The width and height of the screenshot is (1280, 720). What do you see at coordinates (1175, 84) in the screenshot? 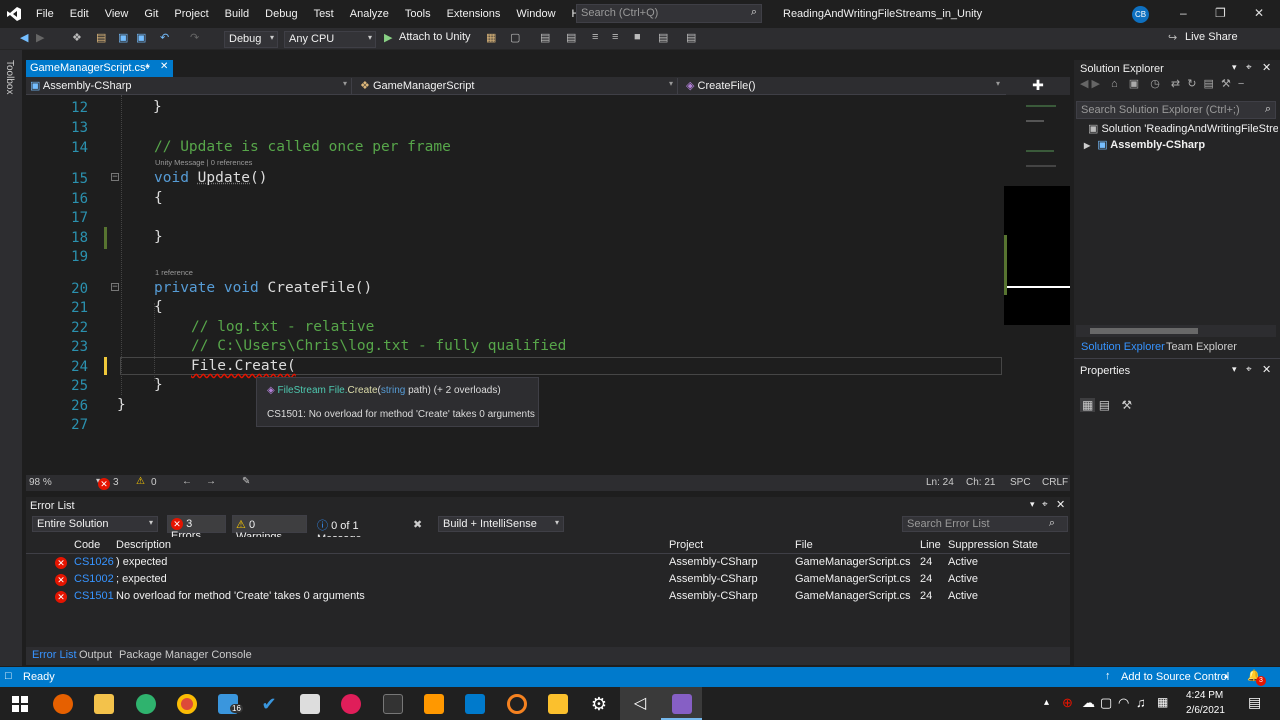
I see `sync-icon: ⇄` at bounding box center [1175, 84].